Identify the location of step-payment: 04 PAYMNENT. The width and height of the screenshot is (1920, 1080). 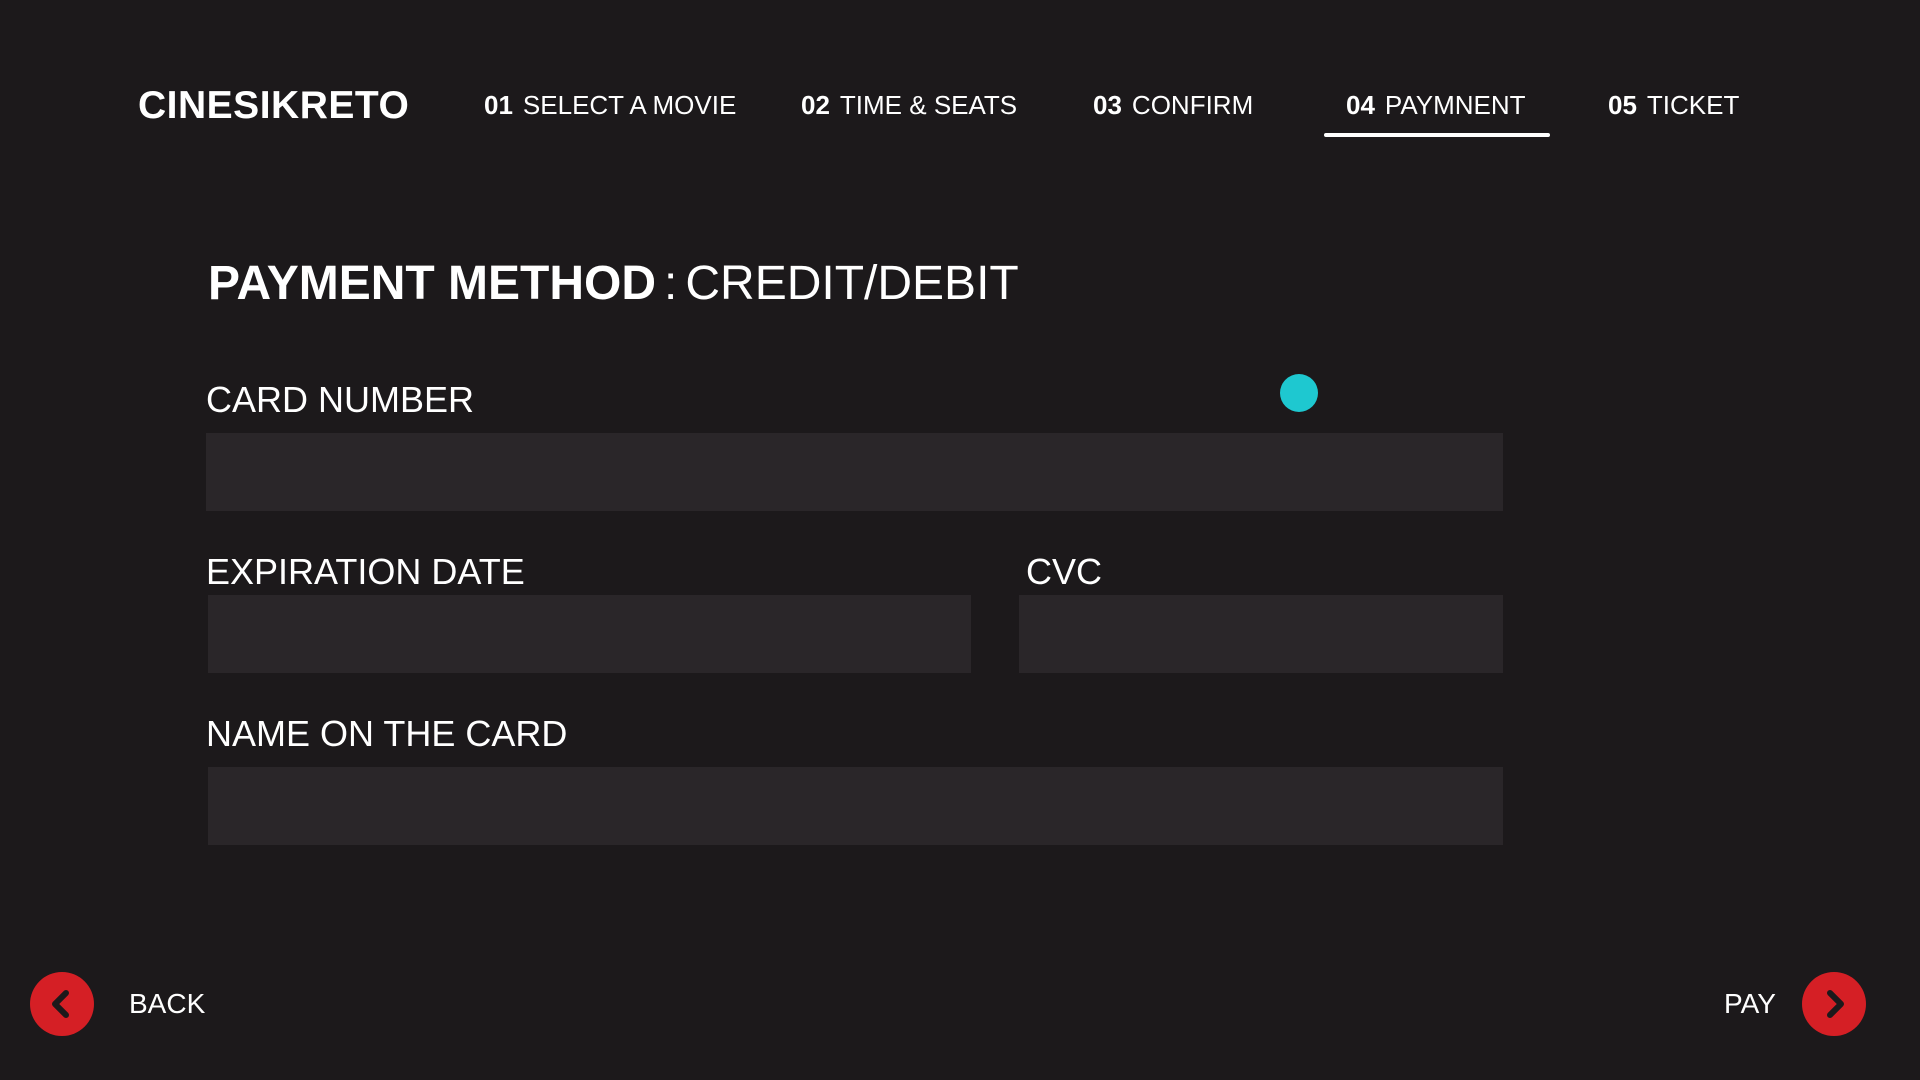
(1437, 113).